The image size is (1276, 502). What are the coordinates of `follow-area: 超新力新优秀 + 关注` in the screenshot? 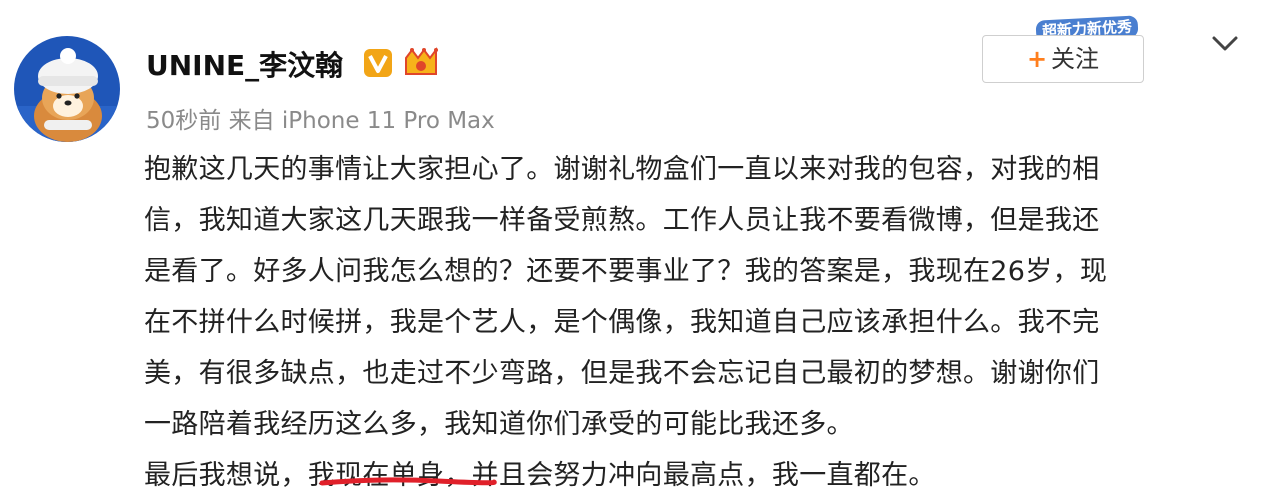 It's located at (1063, 49).